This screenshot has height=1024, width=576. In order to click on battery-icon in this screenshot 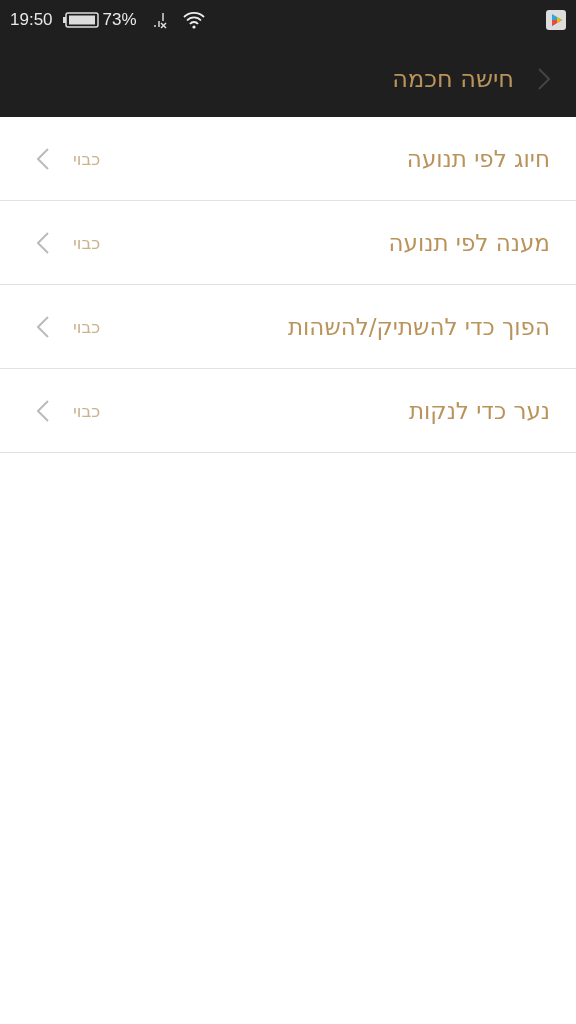, I will do `click(80, 20)`.